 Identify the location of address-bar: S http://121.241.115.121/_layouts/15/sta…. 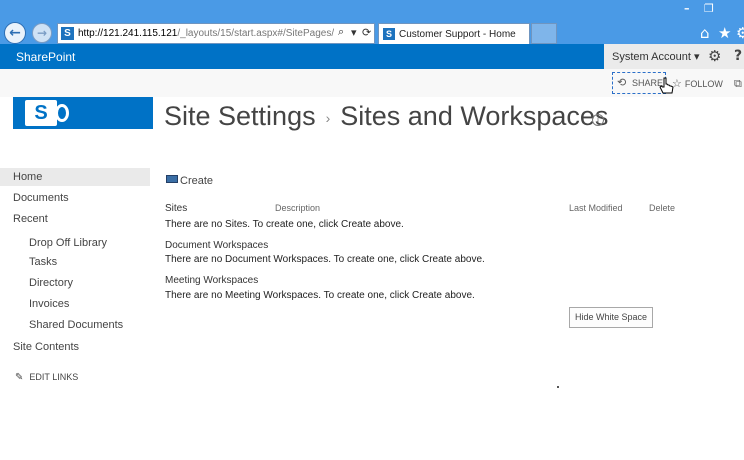
(216, 33).